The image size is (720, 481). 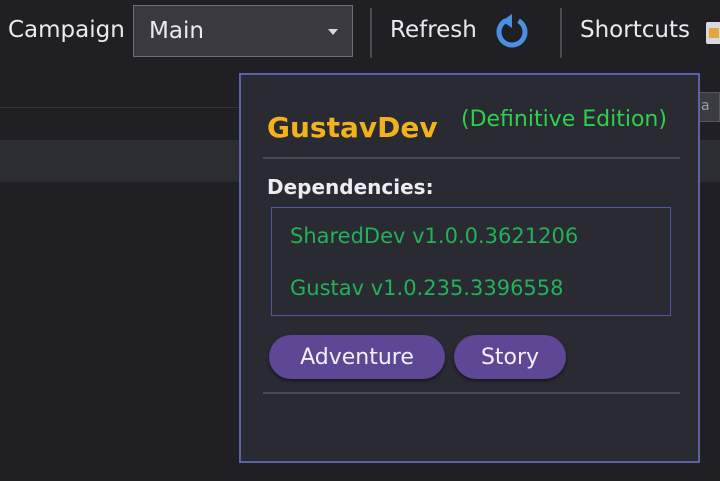 I want to click on panel-divider, so click(x=120, y=107).